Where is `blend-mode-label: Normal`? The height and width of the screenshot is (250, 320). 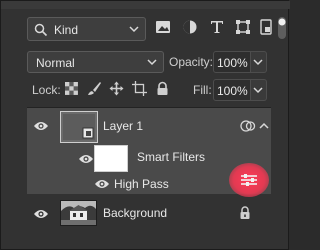 blend-mode-label: Normal is located at coordinates (55, 63).